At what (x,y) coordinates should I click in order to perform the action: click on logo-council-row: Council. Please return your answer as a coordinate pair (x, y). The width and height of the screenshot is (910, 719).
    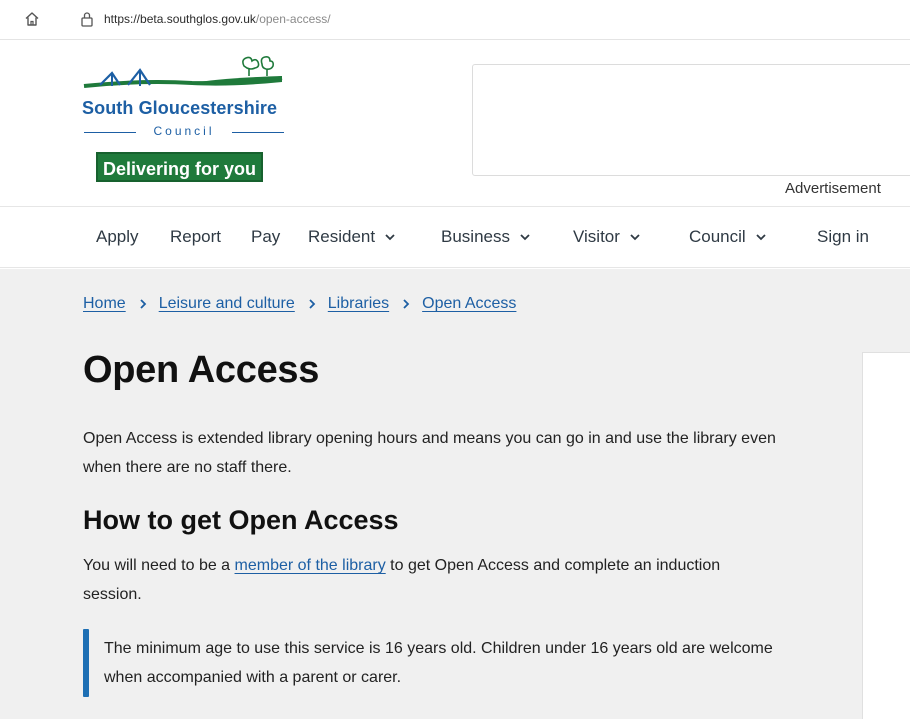
    Looking at the image, I should click on (184, 132).